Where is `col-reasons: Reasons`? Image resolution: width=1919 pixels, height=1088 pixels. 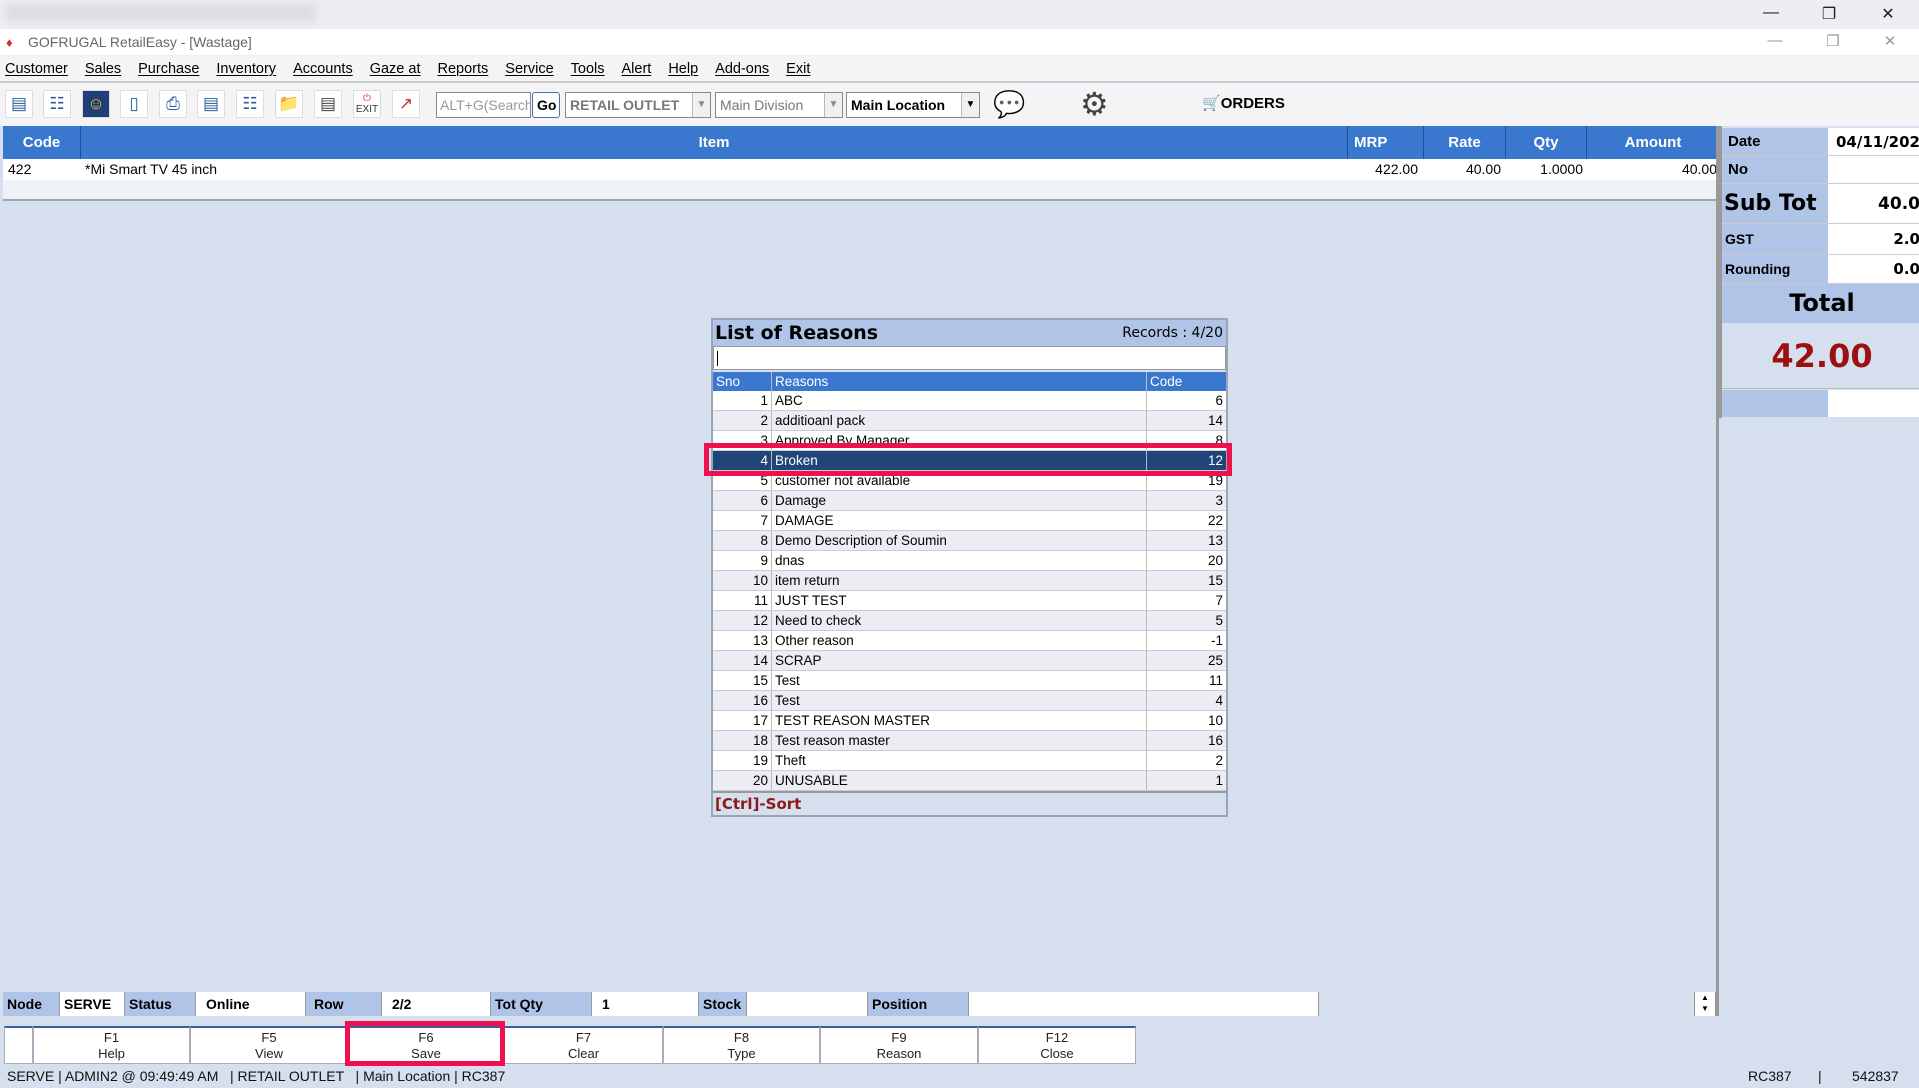
col-reasons: Reasons is located at coordinates (959, 381).